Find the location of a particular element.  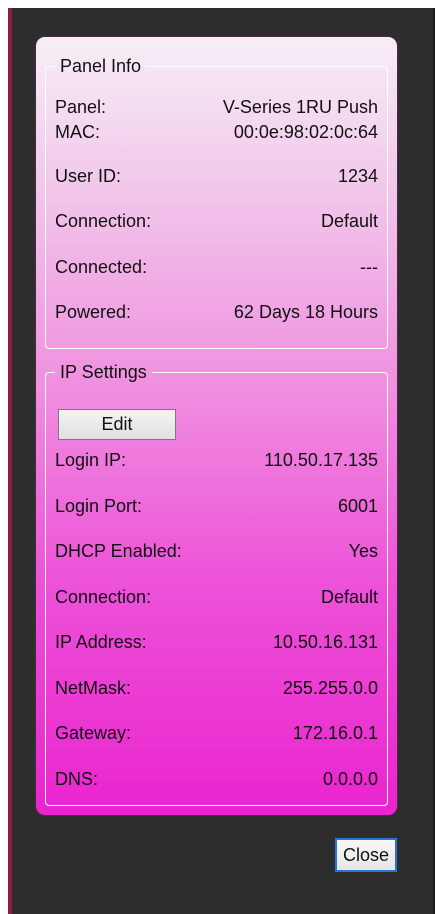

gateway-label: Gateway: is located at coordinates (93, 733).